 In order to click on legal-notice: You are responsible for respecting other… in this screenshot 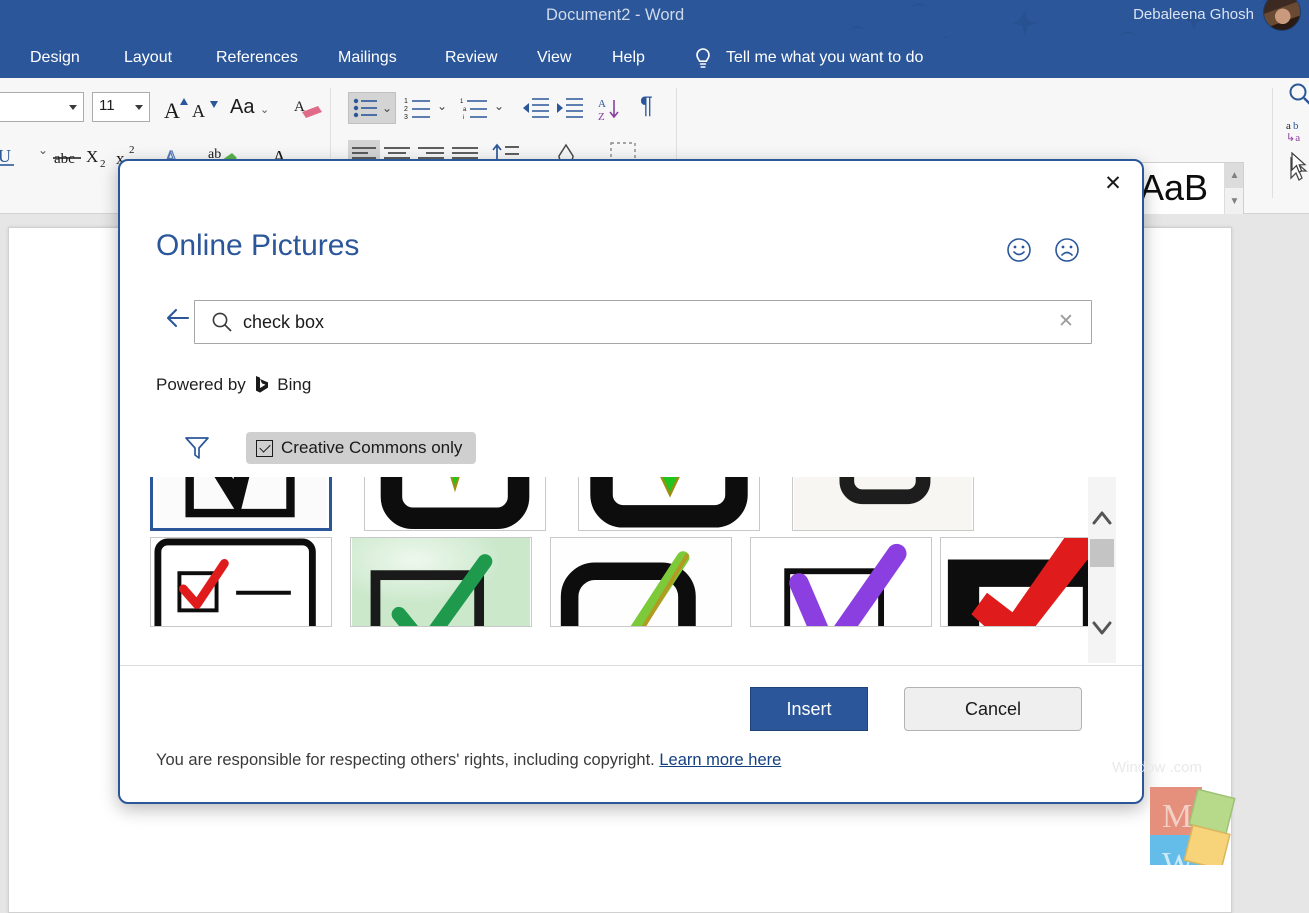, I will do `click(468, 760)`.